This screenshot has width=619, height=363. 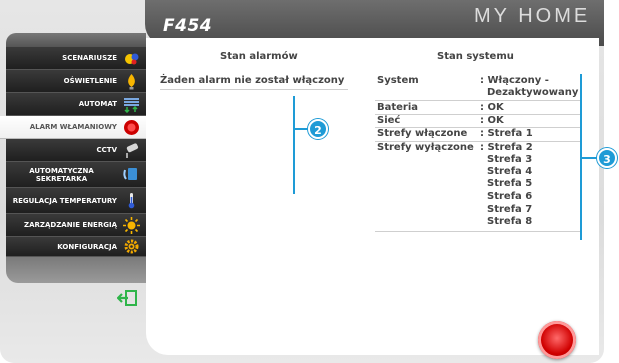 I want to click on model-name: F454, so click(x=188, y=26).